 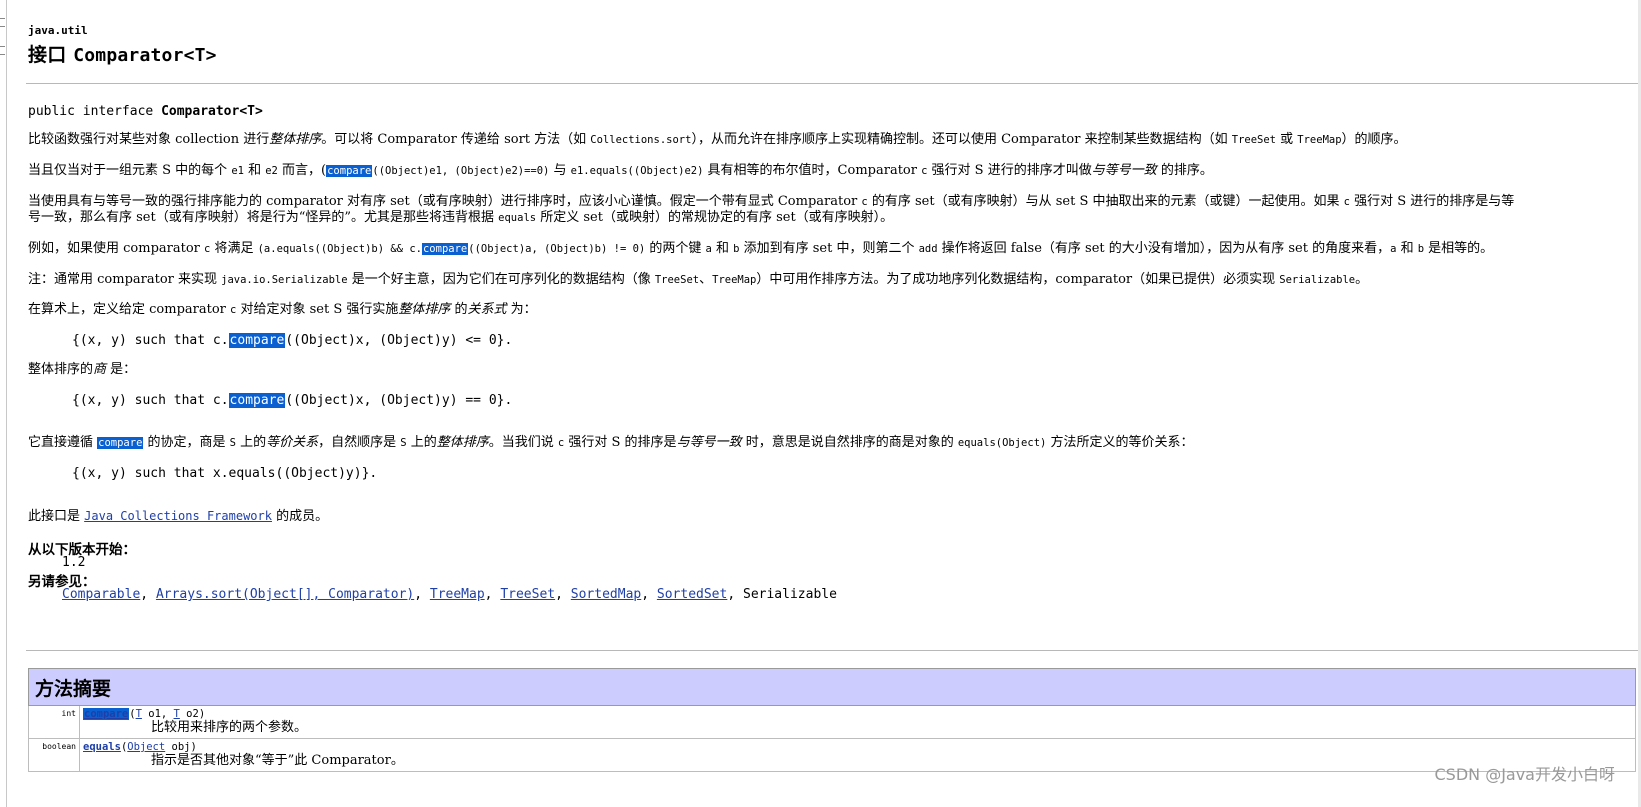 What do you see at coordinates (292, 442) in the screenshot?
I see `italic-term: 等价关系` at bounding box center [292, 442].